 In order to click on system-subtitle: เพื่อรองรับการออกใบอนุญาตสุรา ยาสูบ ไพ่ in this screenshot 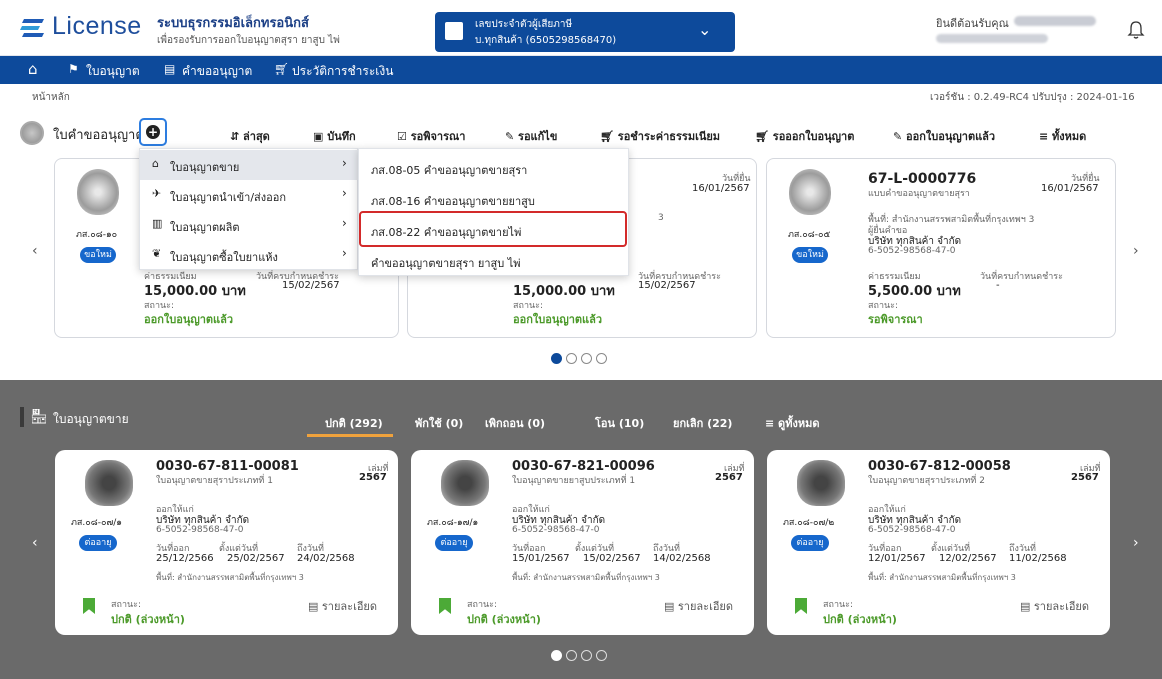, I will do `click(248, 40)`.